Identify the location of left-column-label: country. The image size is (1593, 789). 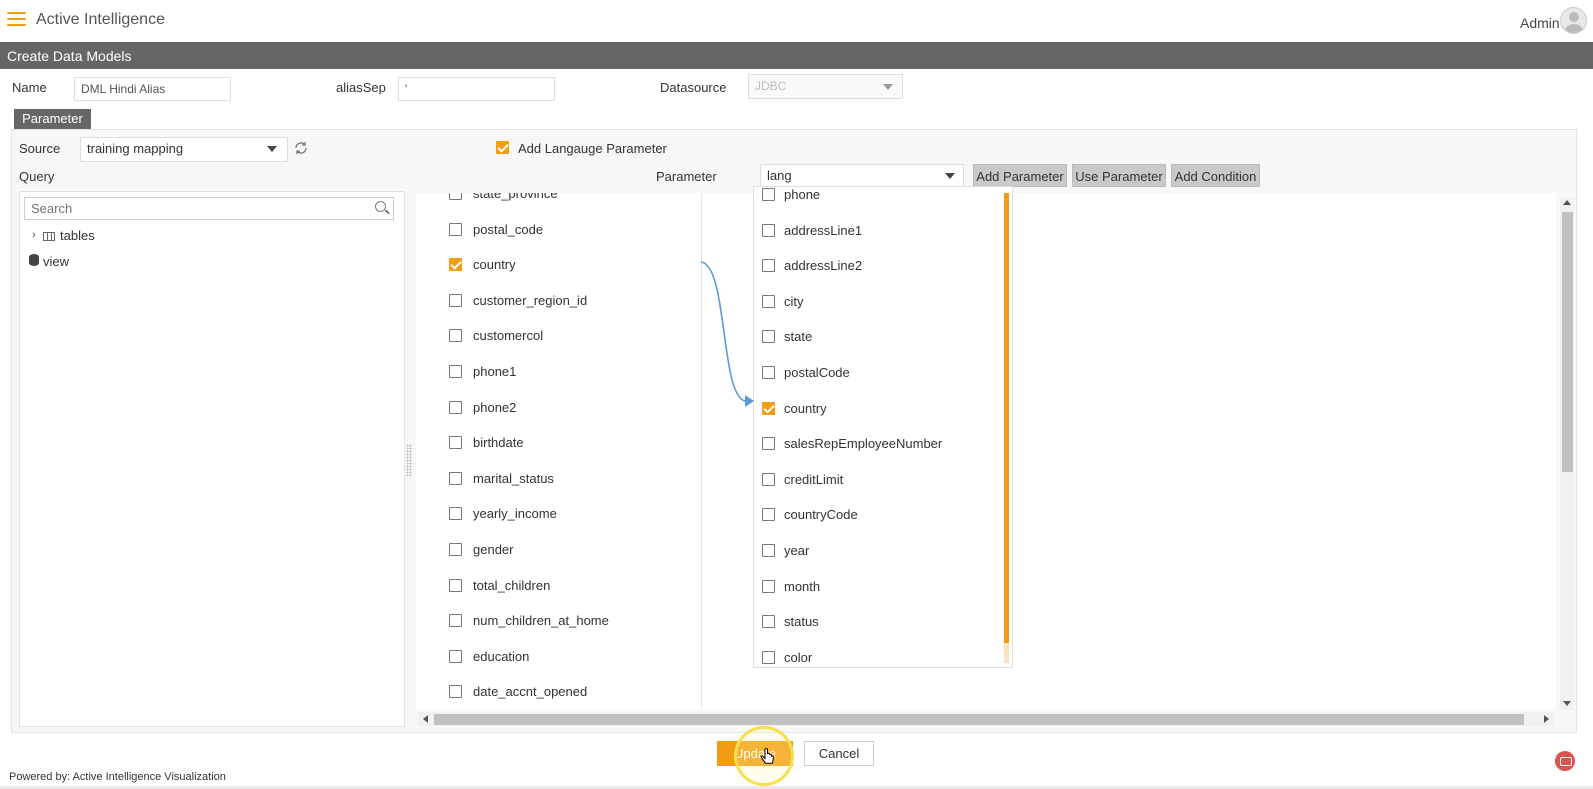
(494, 265).